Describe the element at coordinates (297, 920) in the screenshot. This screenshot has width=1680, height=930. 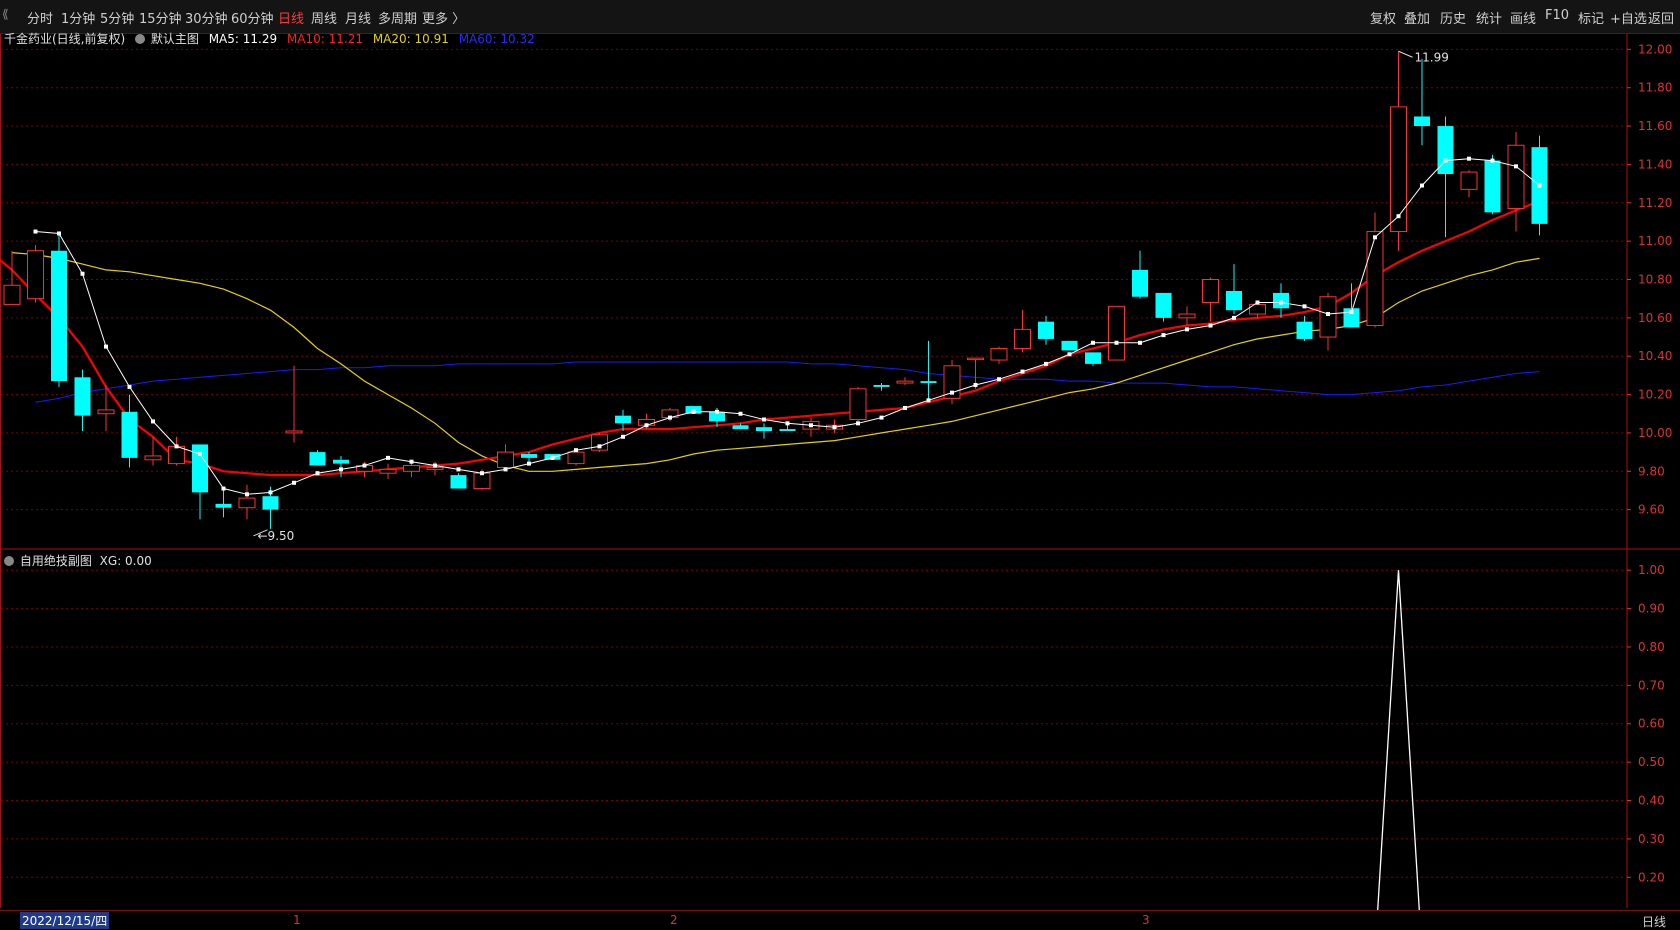
I see `month-label-1: 1` at that location.